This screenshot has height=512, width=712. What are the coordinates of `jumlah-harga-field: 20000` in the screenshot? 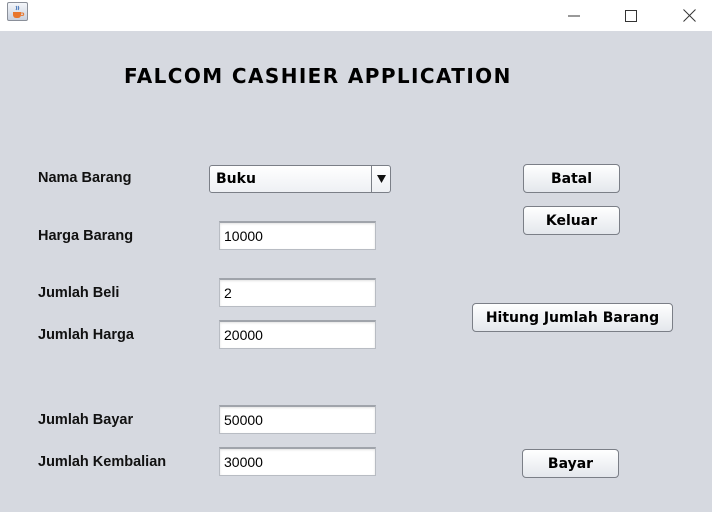 It's located at (297, 334).